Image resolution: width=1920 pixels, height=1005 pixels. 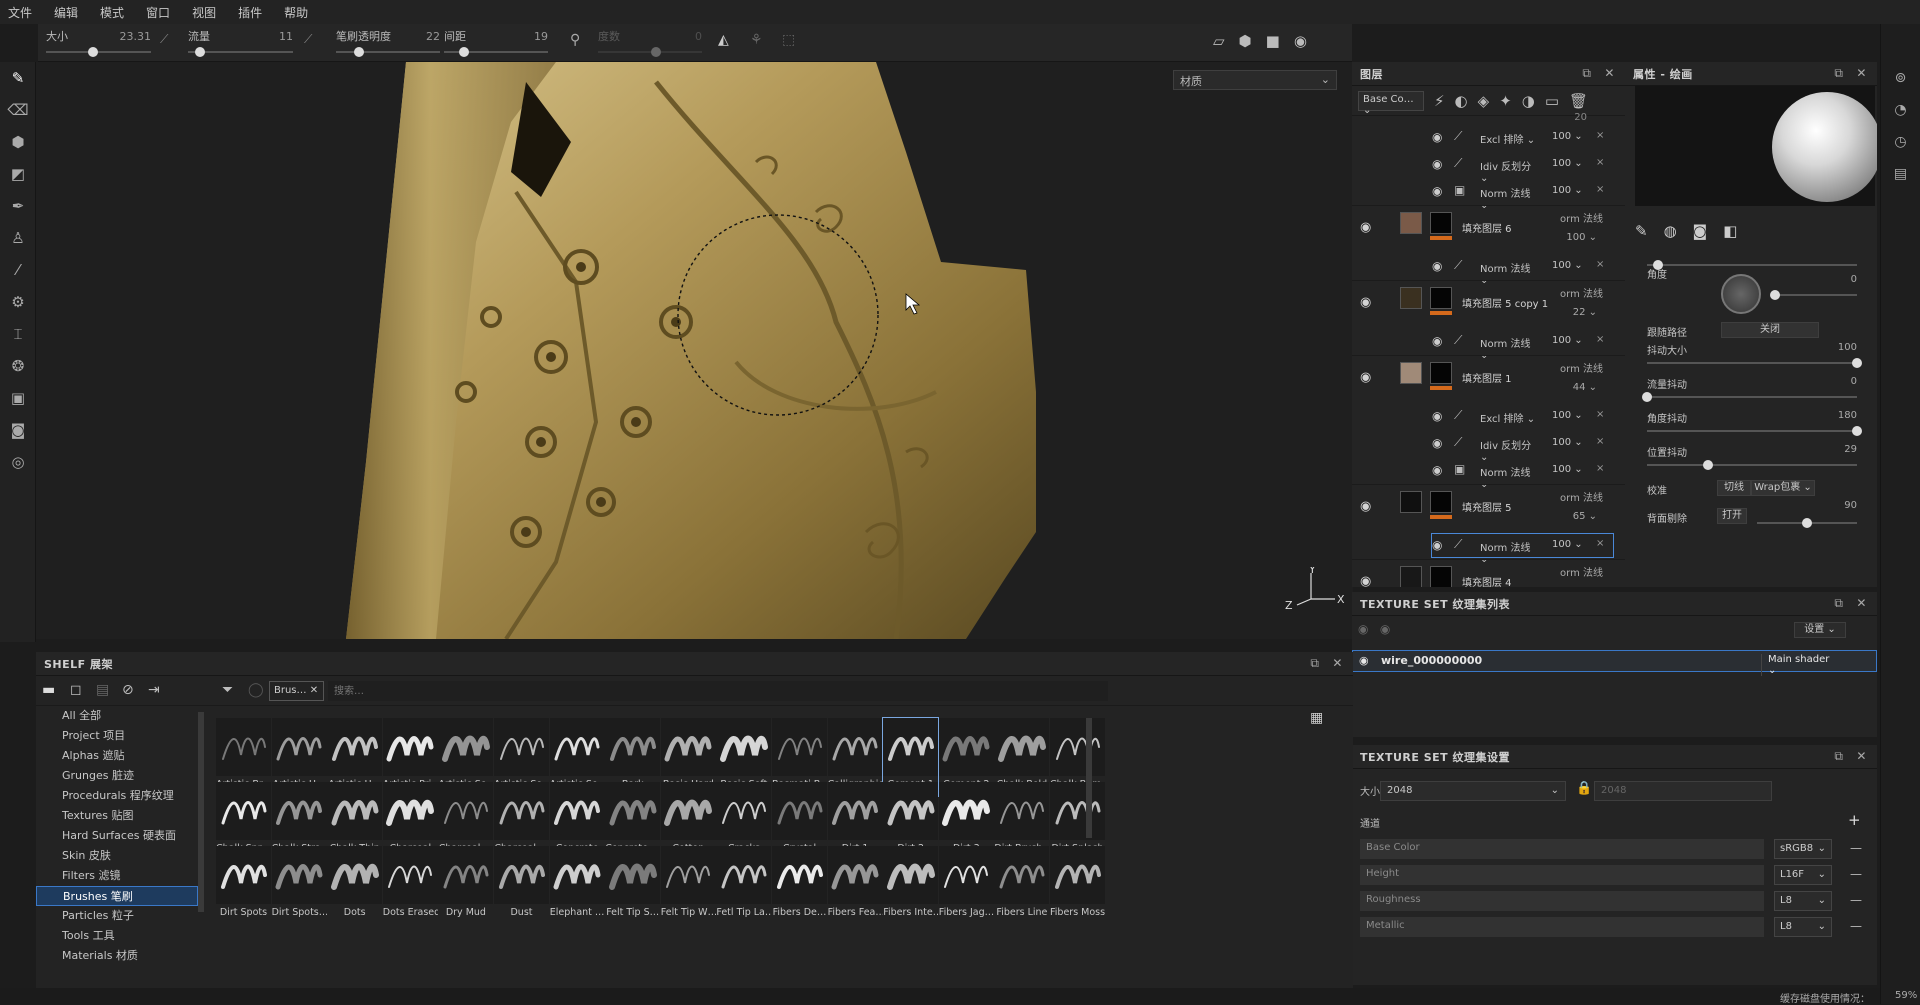 I want to click on size-jitter-slider: 抖动大小 100, so click(x=1754, y=355).